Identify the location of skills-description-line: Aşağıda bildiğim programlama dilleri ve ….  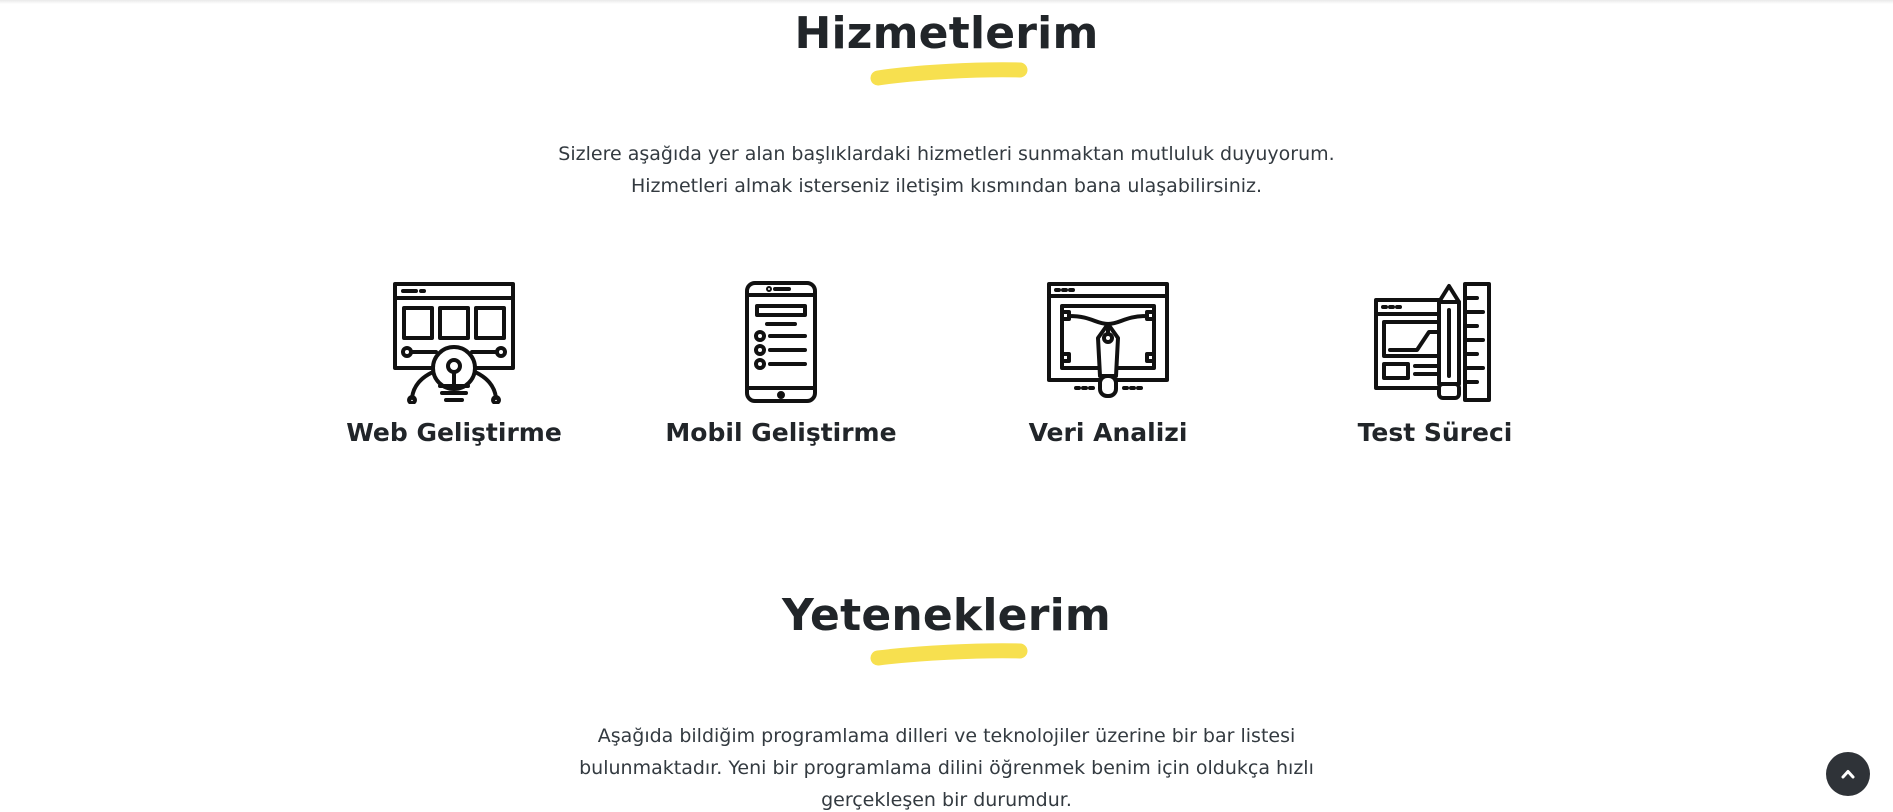
(946, 736).